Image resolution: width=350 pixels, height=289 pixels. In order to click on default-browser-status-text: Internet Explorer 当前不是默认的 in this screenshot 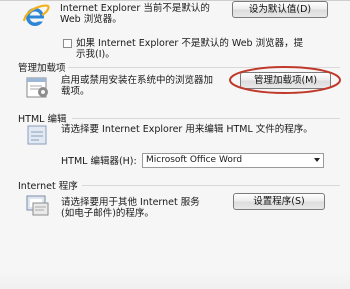, I will do `click(135, 8)`.